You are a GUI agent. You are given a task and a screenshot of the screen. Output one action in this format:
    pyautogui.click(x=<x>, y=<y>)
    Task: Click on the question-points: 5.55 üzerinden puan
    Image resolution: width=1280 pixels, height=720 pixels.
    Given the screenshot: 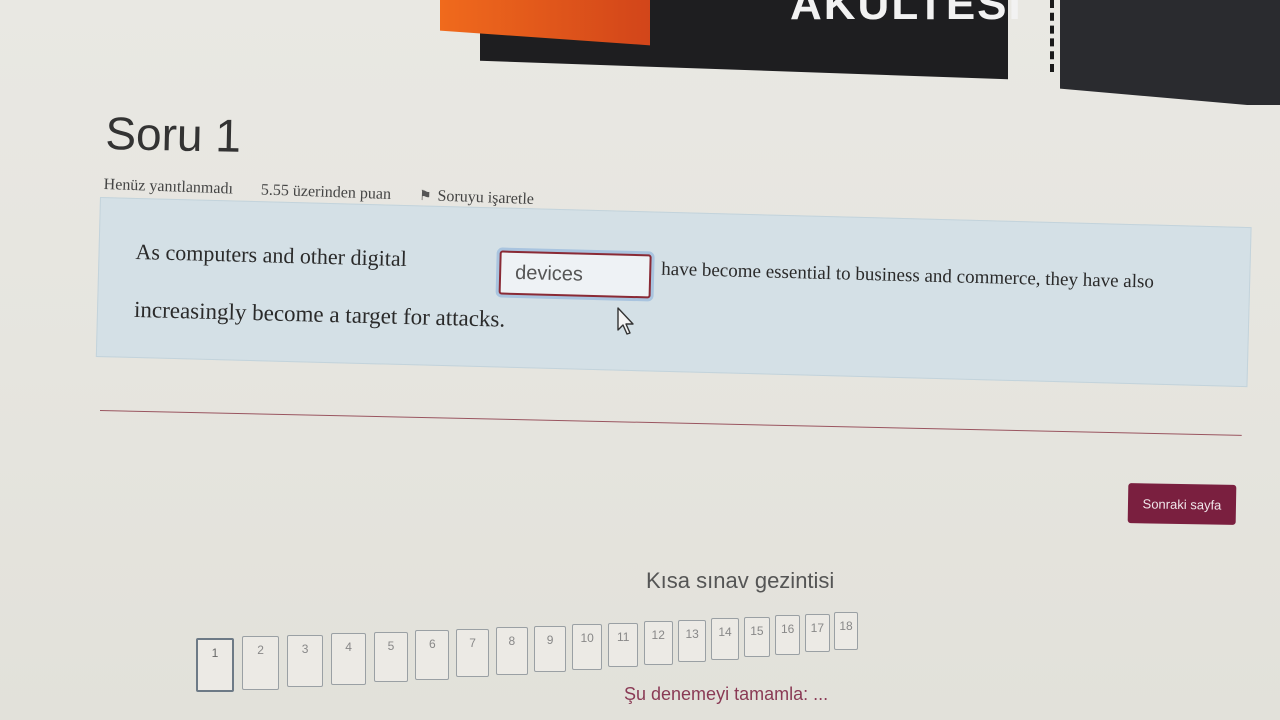 What is the action you would take?
    pyautogui.click(x=326, y=192)
    